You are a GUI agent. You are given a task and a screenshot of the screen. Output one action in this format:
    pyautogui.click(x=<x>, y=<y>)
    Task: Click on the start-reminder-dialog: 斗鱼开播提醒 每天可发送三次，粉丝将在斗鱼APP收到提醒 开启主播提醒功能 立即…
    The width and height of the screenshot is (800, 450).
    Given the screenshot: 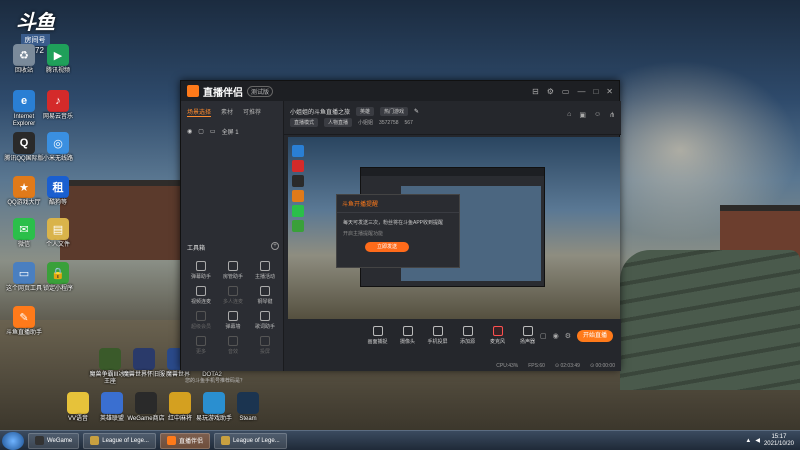 What is the action you would take?
    pyautogui.click(x=398, y=231)
    